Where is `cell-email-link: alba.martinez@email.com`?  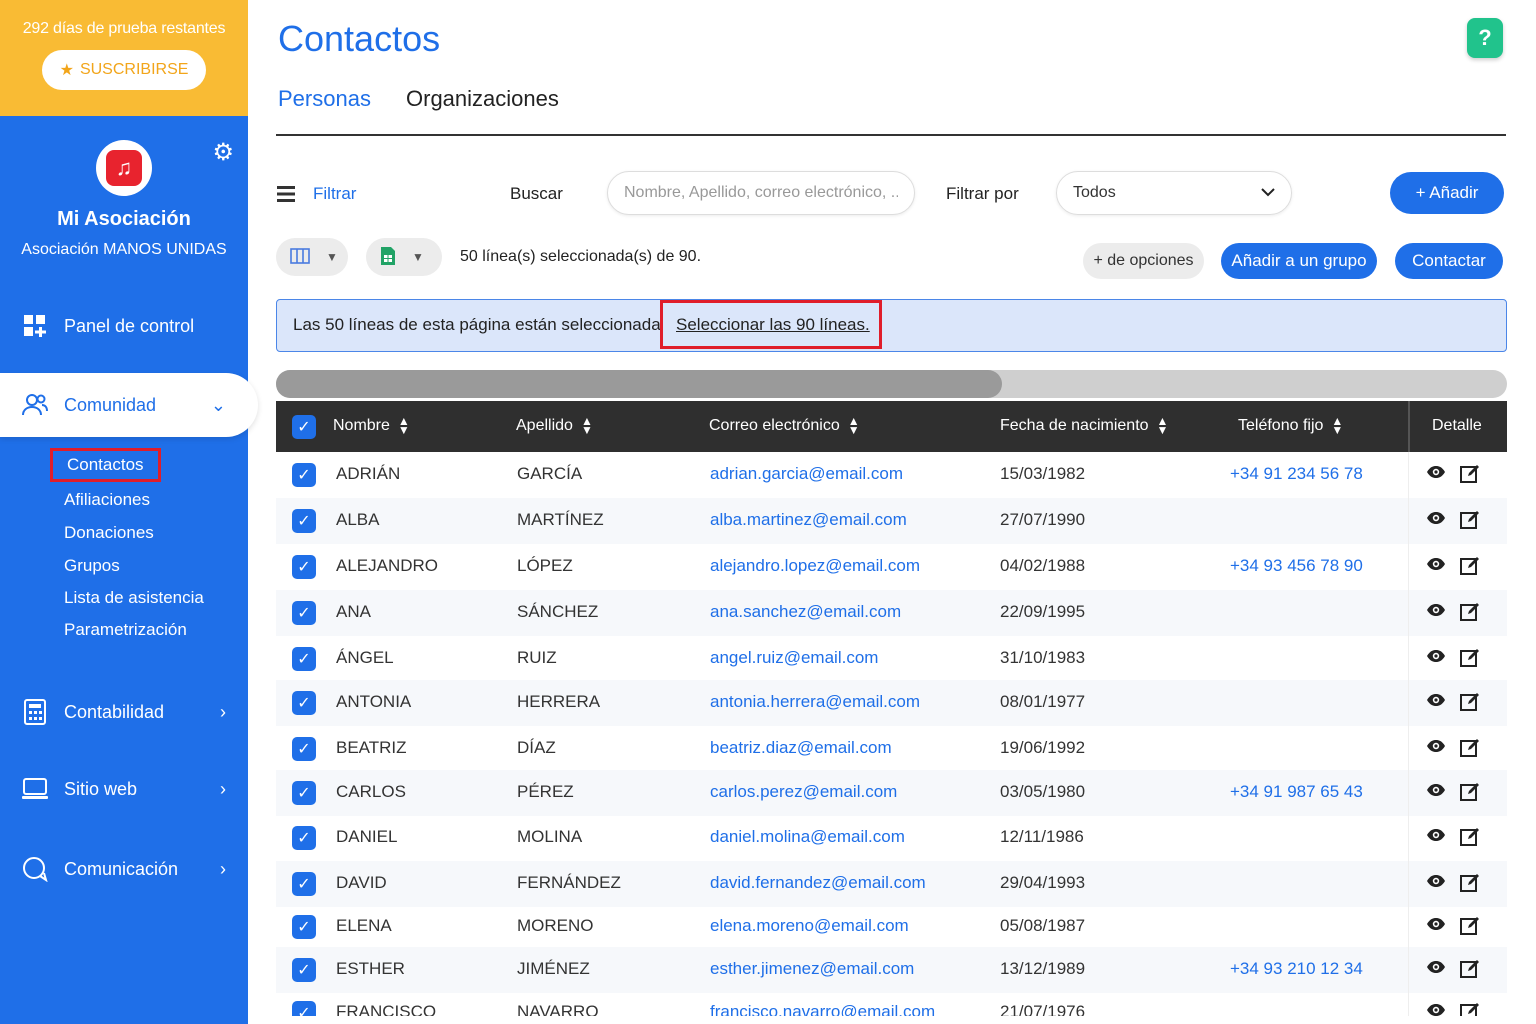 cell-email-link: alba.martinez@email.com is located at coordinates (808, 520).